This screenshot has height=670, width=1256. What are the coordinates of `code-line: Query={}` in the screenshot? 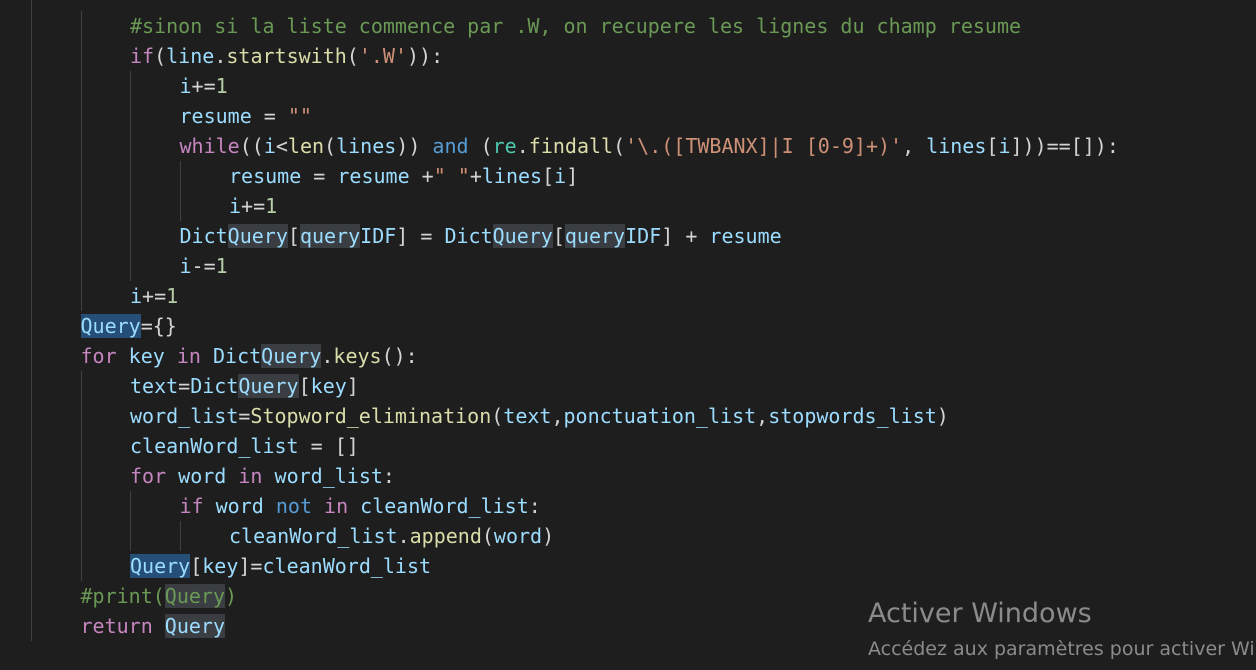 It's located at (128, 326).